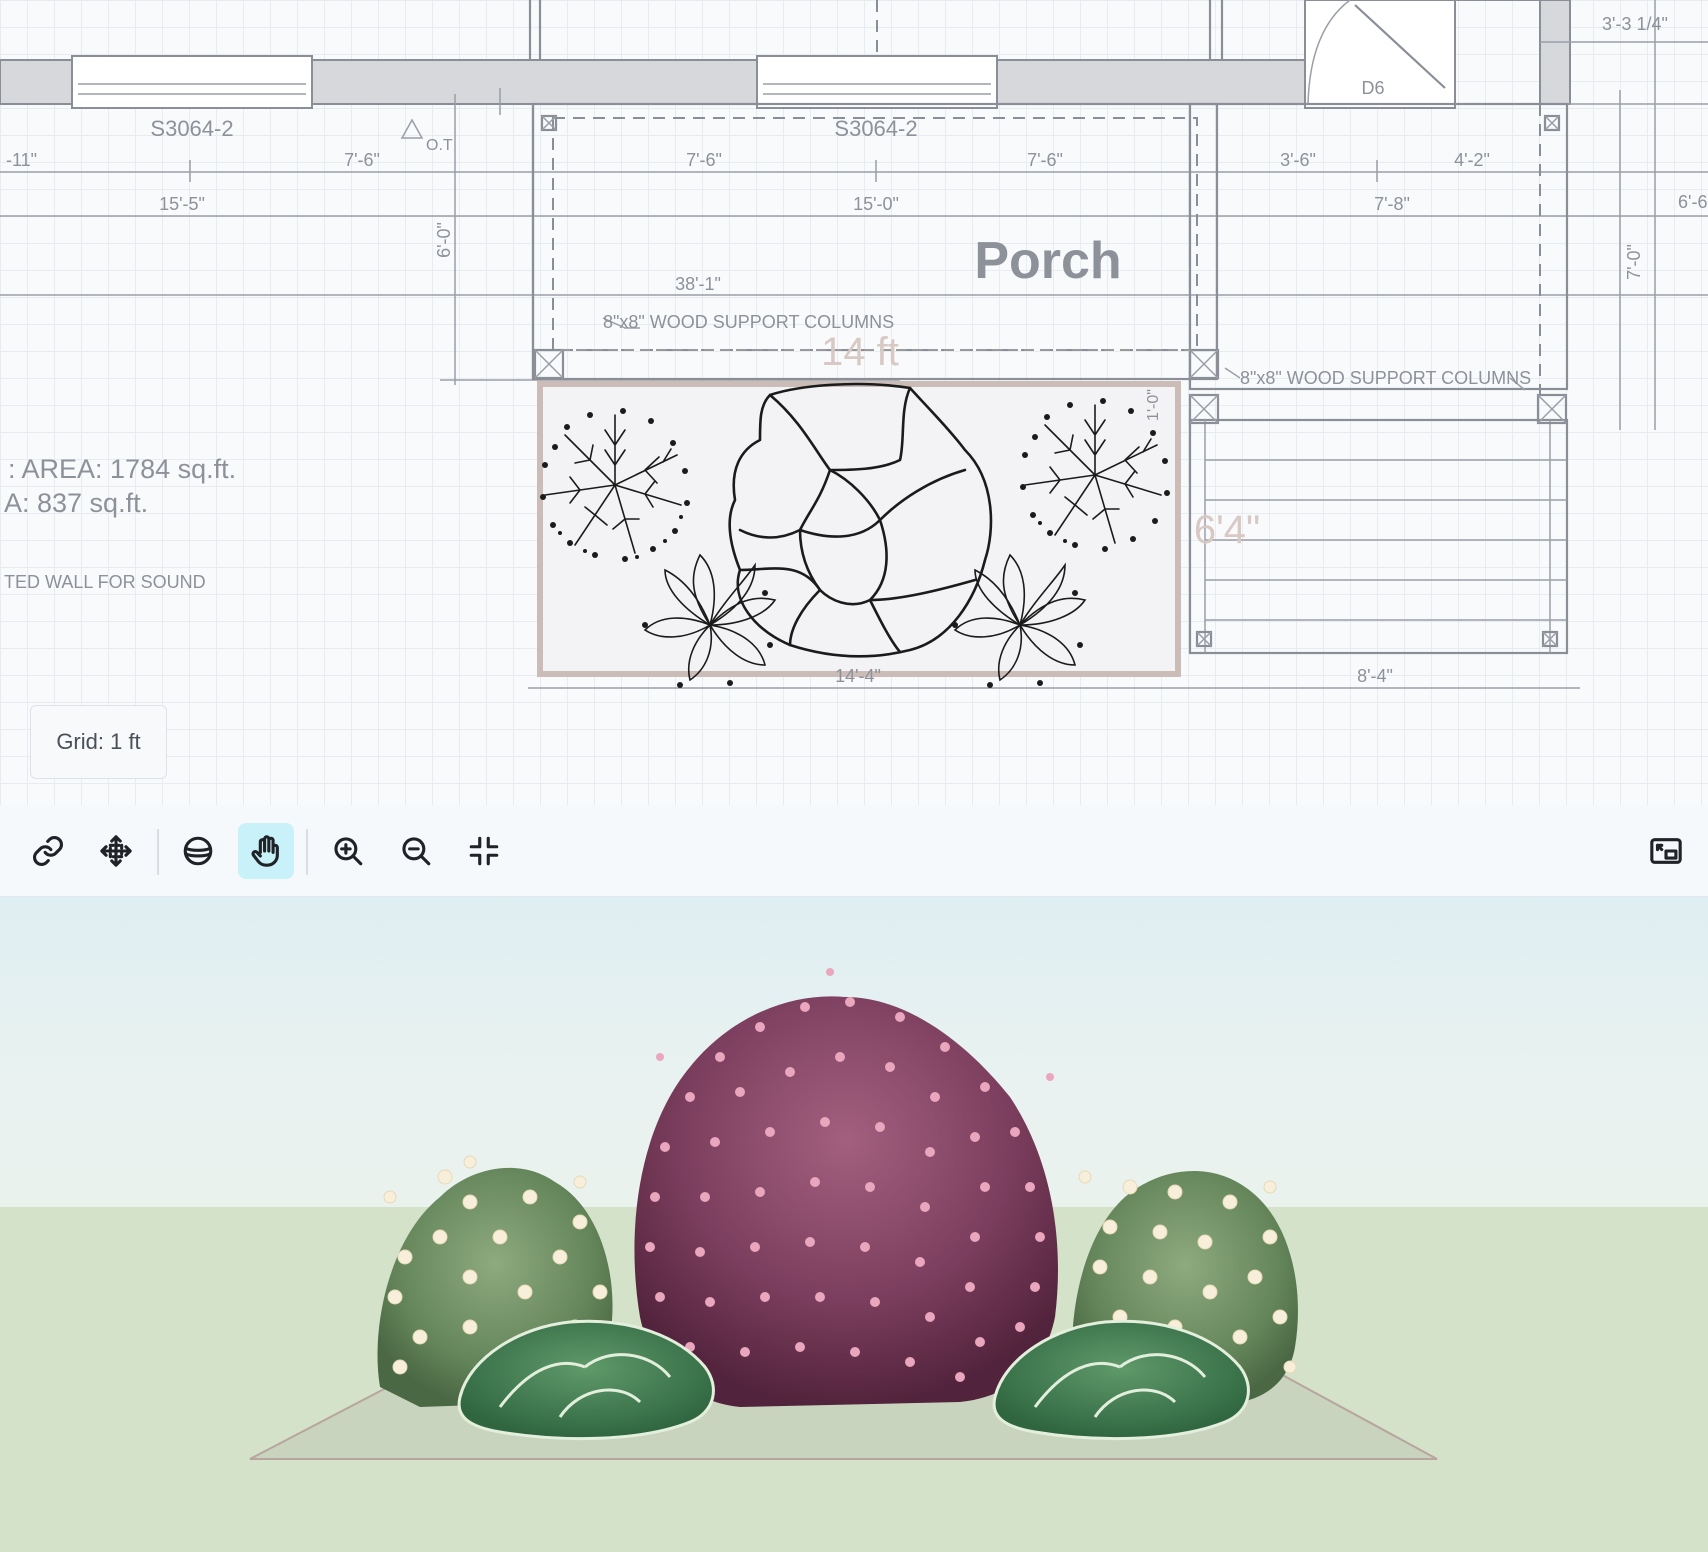 This screenshot has width=1708, height=1552. I want to click on fit-view-button, so click(484, 851).